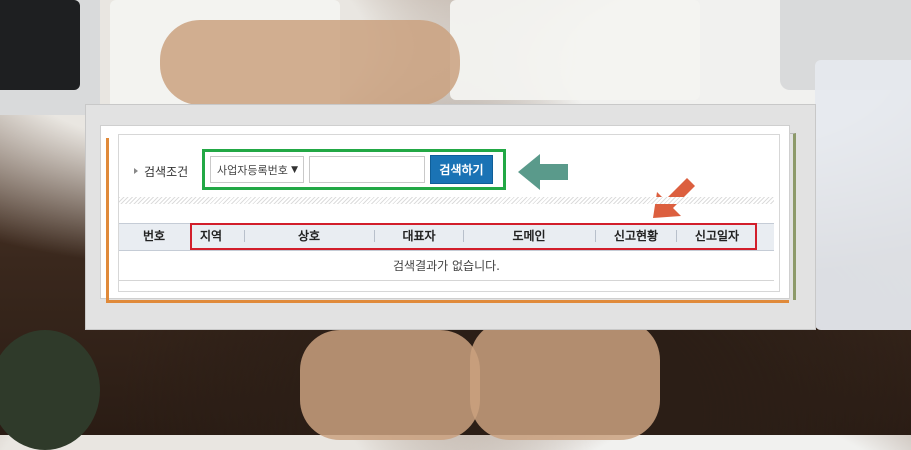 The image size is (911, 450). What do you see at coordinates (461, 169) in the screenshot?
I see `search-button: 검색하기` at bounding box center [461, 169].